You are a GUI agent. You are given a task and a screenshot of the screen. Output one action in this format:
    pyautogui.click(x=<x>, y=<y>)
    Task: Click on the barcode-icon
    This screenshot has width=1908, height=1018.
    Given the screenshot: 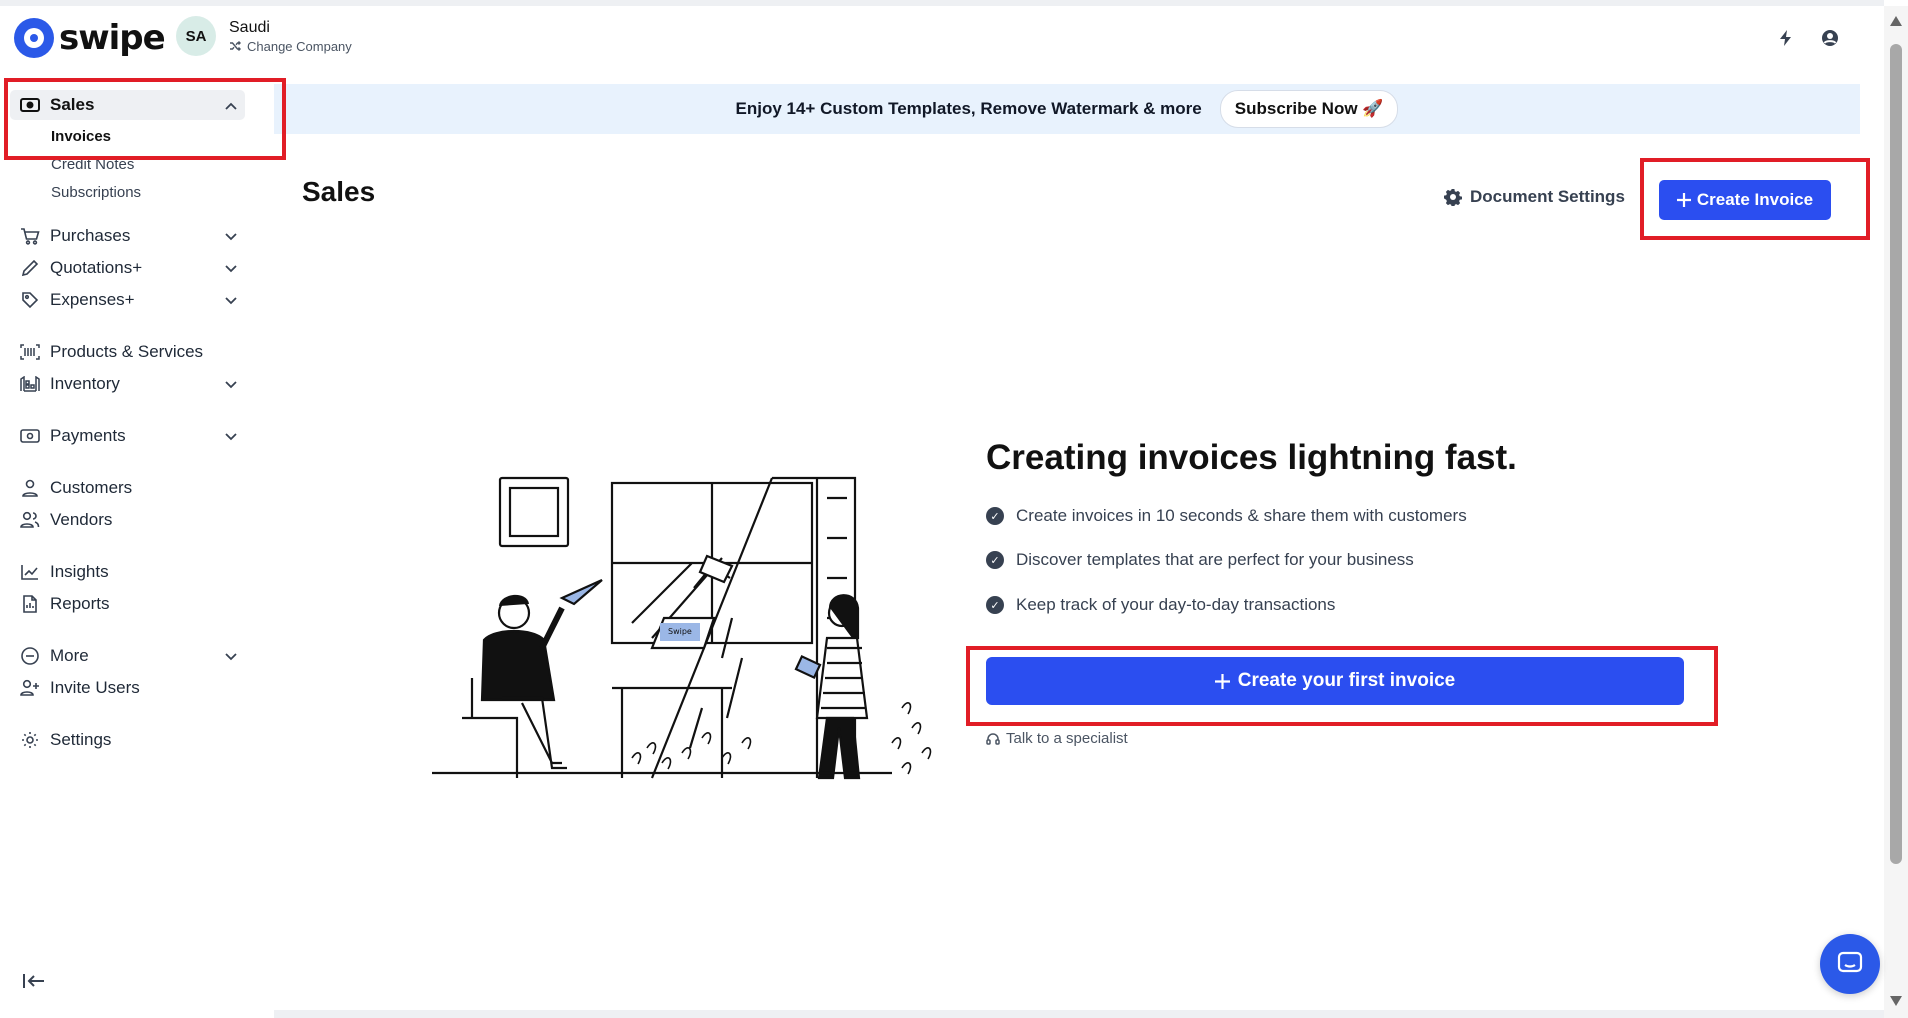 What is the action you would take?
    pyautogui.click(x=30, y=352)
    